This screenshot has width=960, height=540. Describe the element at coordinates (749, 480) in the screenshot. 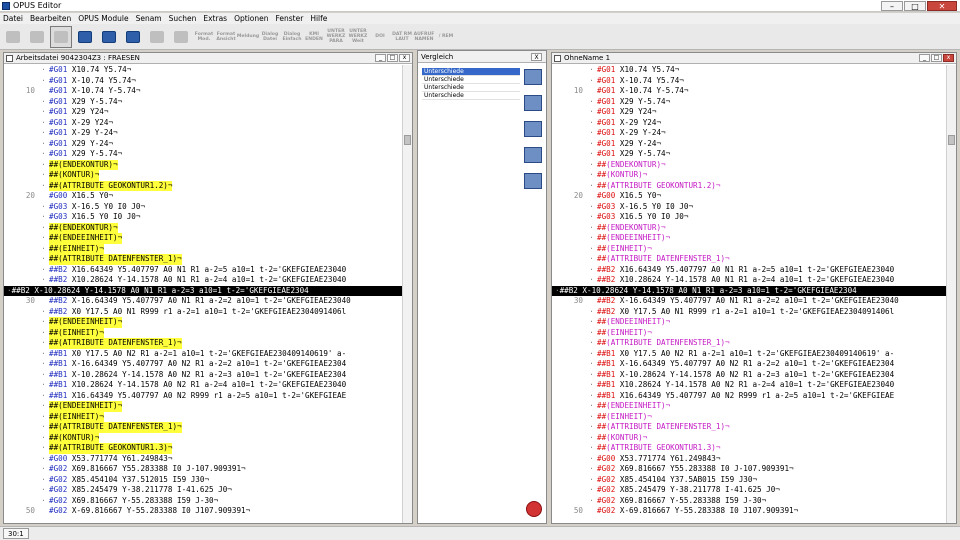

I see `code-line: · #G02 X85.454104 Y37.5AB015 I59 J30¬` at that location.